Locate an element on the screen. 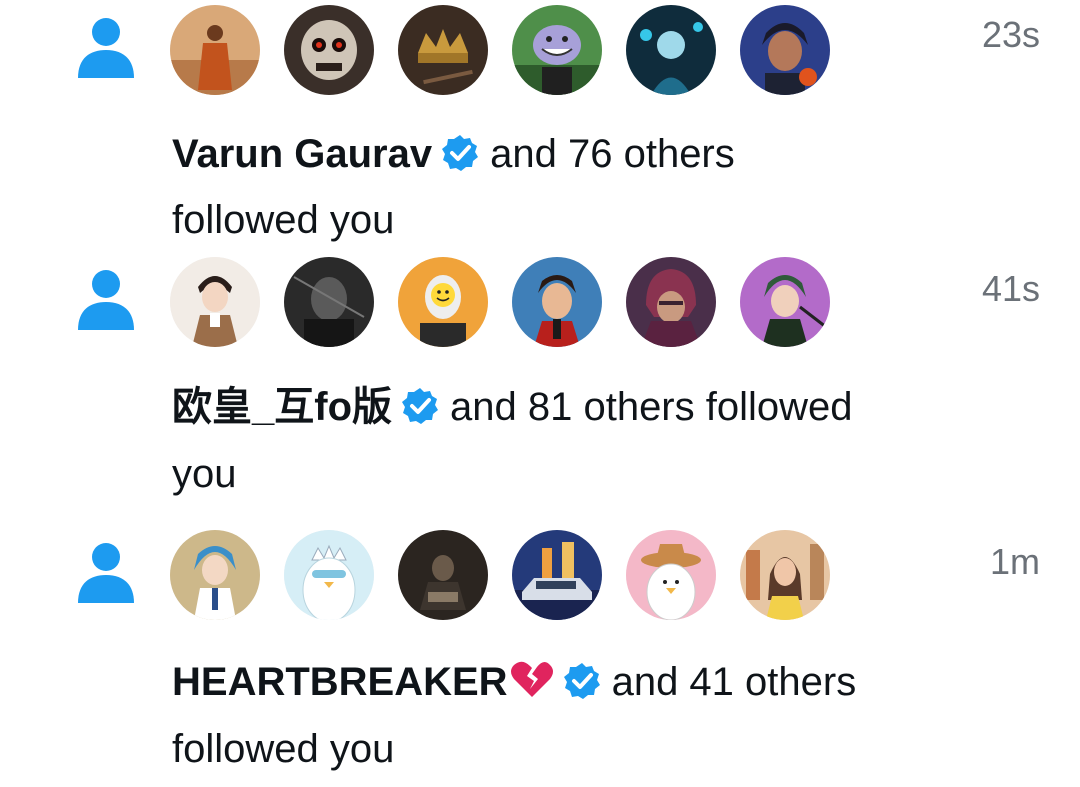 This screenshot has height=787, width=1080. others-count-text: and 76 others is located at coordinates (612, 154).